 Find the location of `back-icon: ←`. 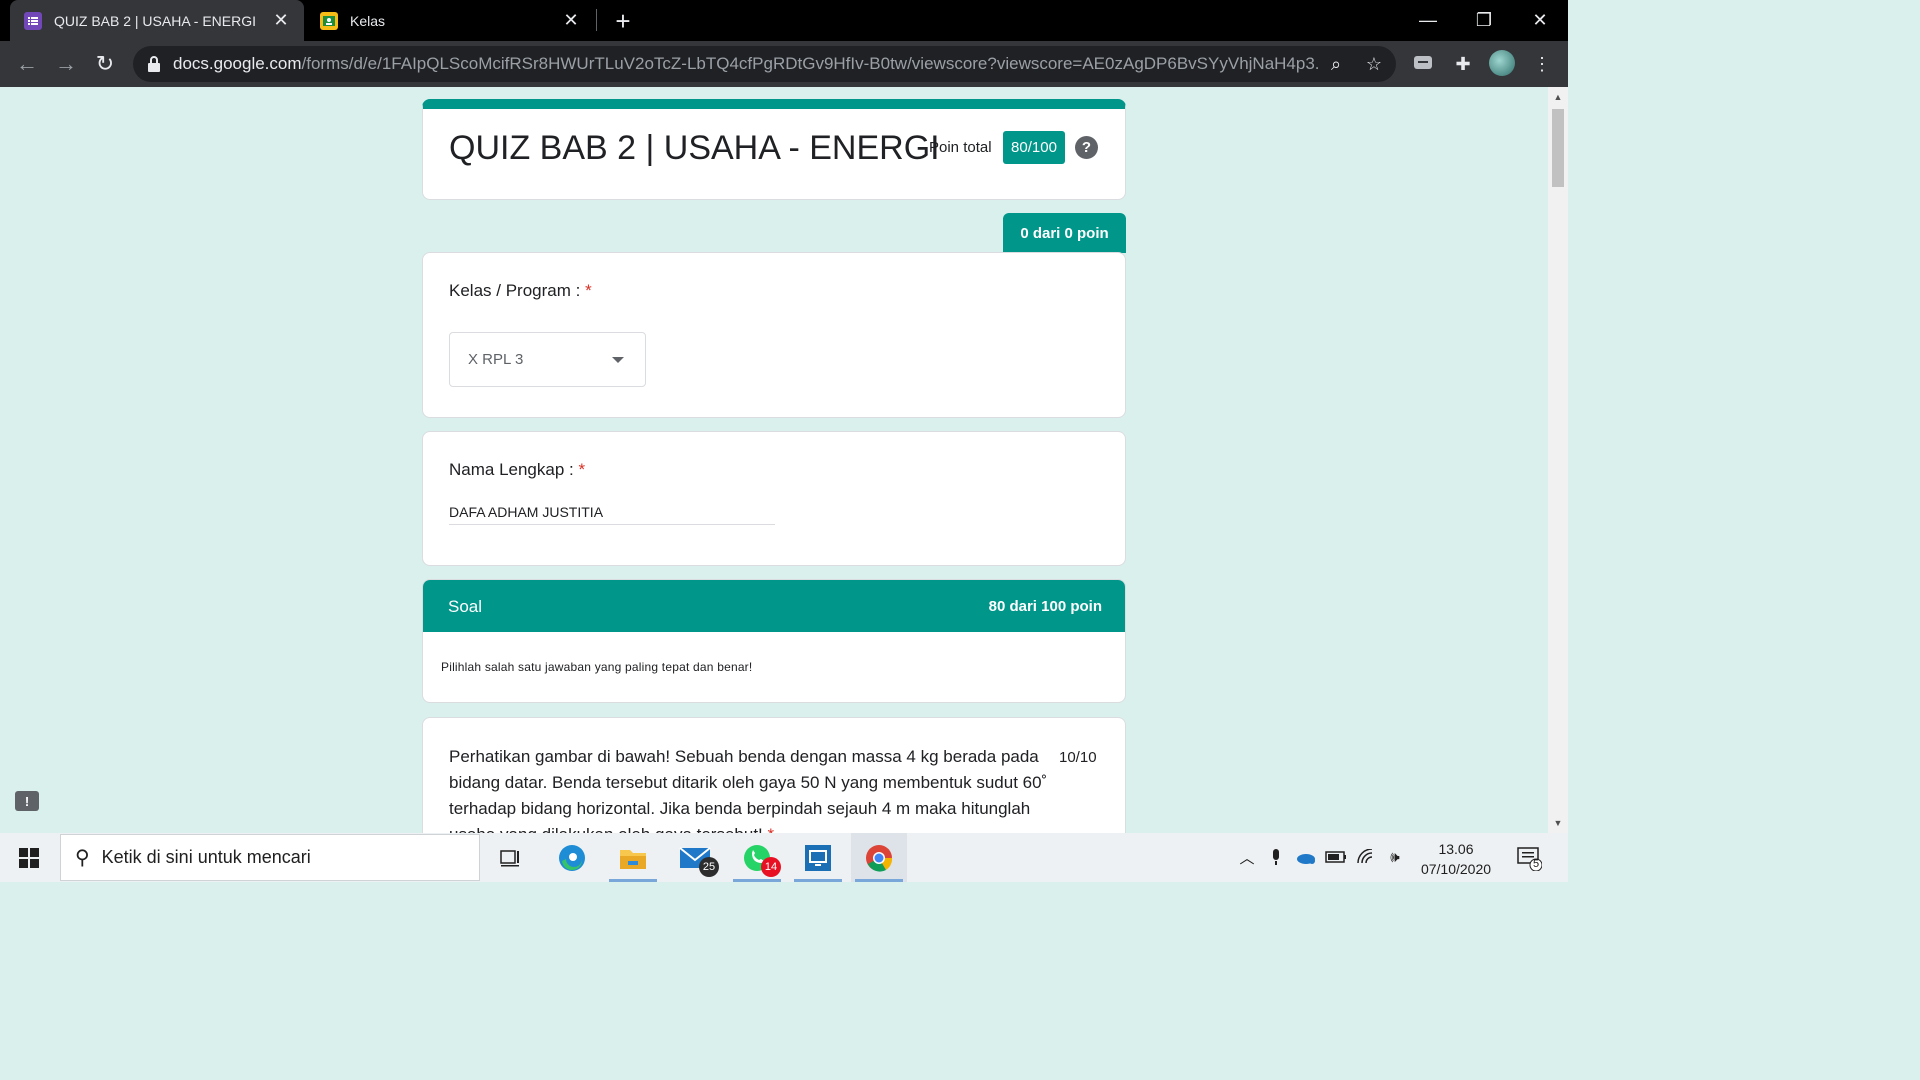

back-icon: ← is located at coordinates (27, 64).